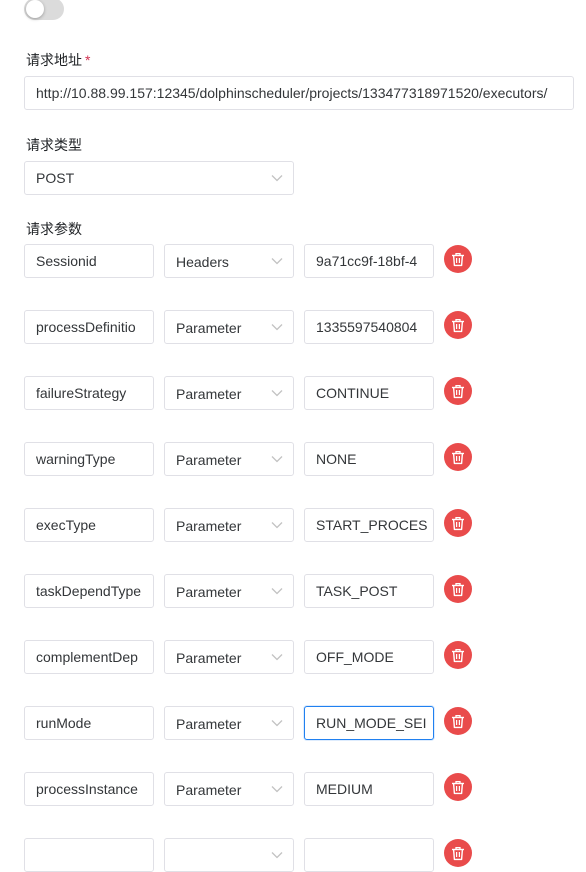 The width and height of the screenshot is (586, 872). I want to click on param-name-value: complementDep, so click(87, 657).